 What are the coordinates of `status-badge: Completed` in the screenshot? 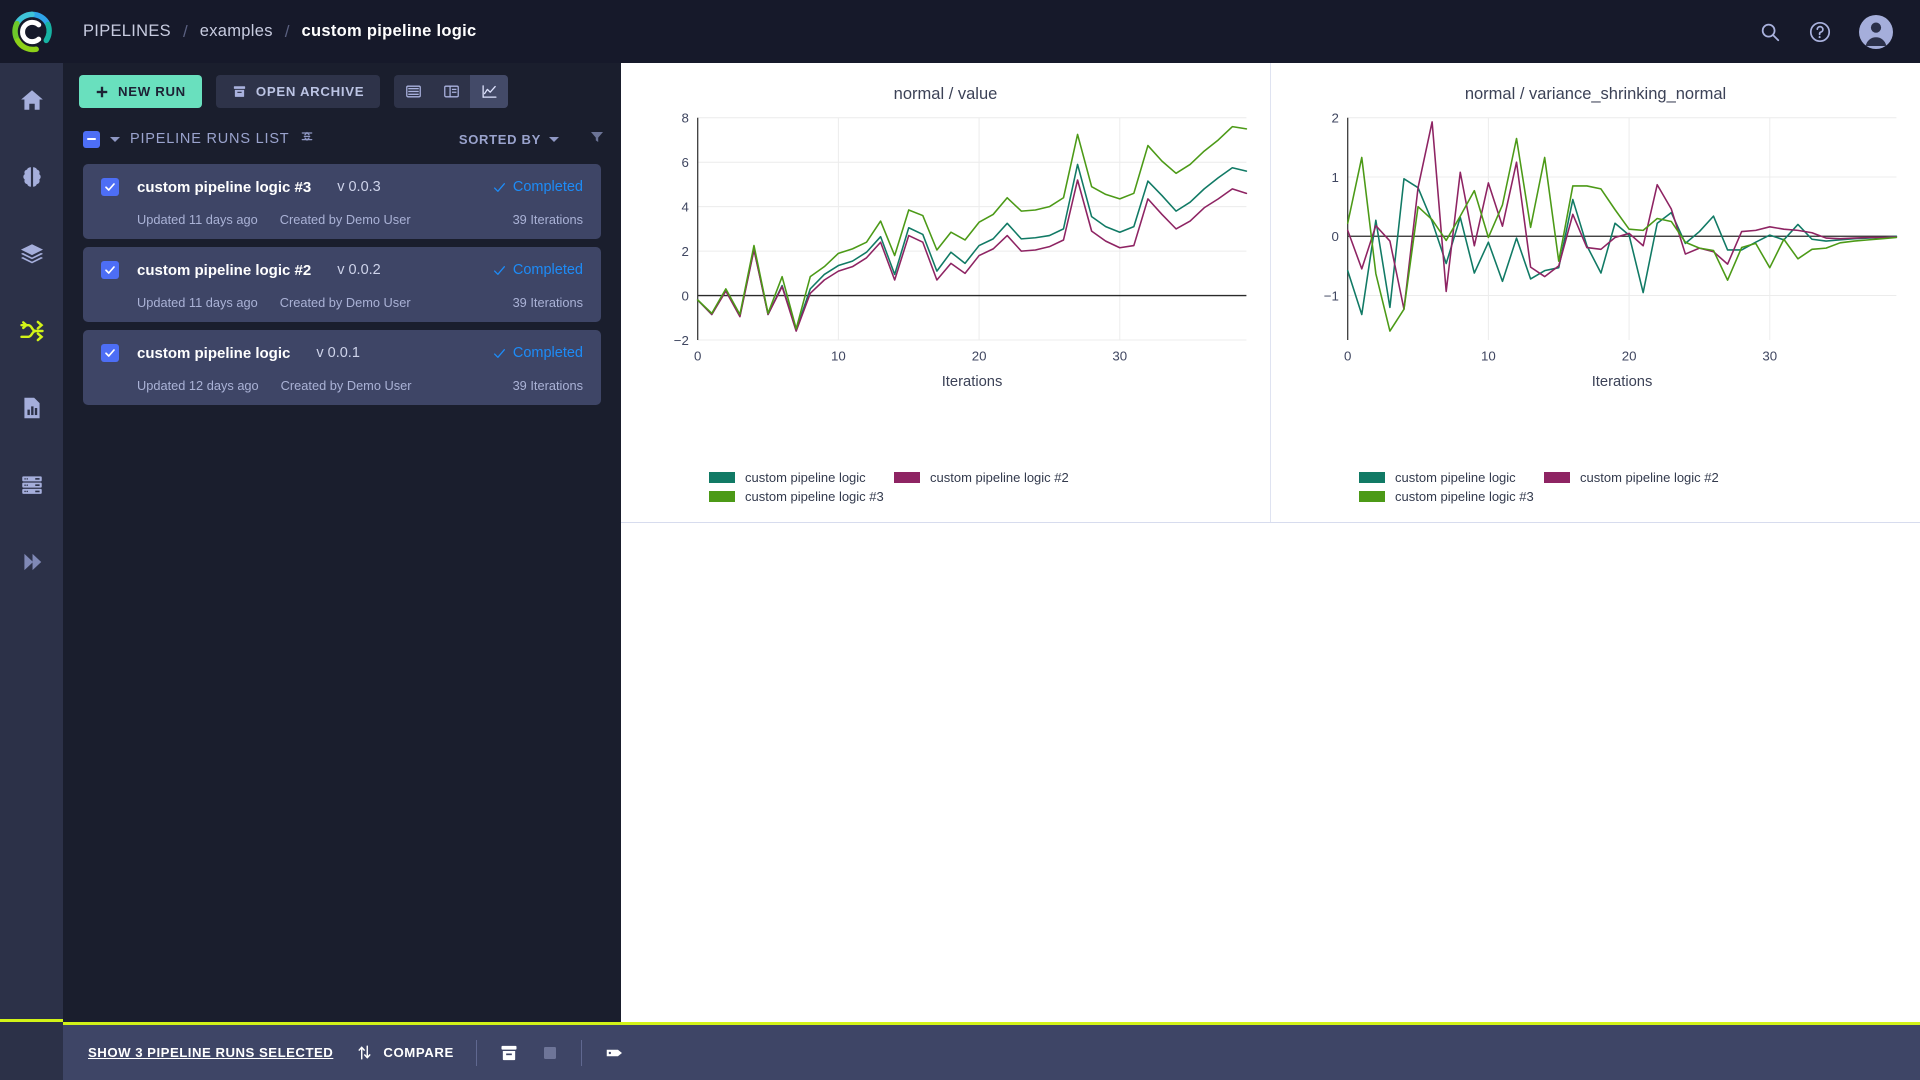 It's located at (538, 353).